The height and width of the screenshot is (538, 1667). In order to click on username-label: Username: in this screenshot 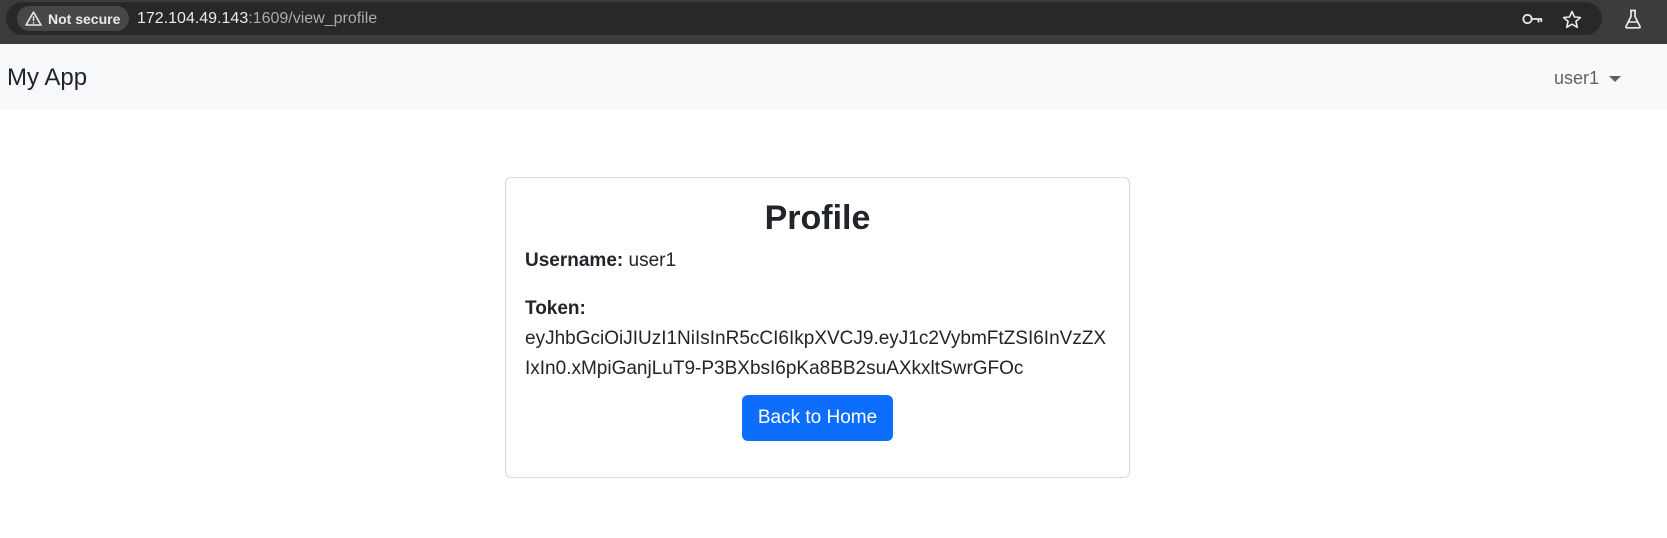, I will do `click(574, 260)`.